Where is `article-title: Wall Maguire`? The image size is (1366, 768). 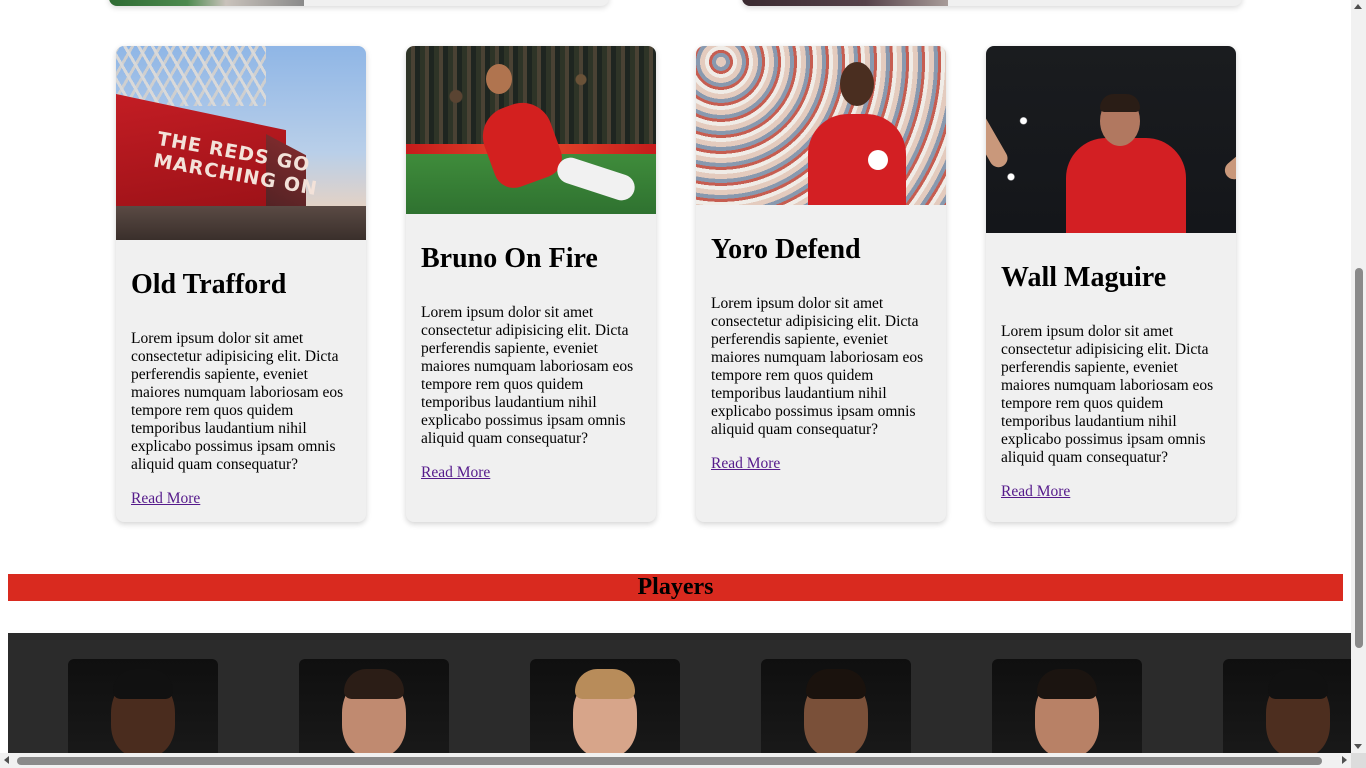
article-title: Wall Maguire is located at coordinates (1084, 277).